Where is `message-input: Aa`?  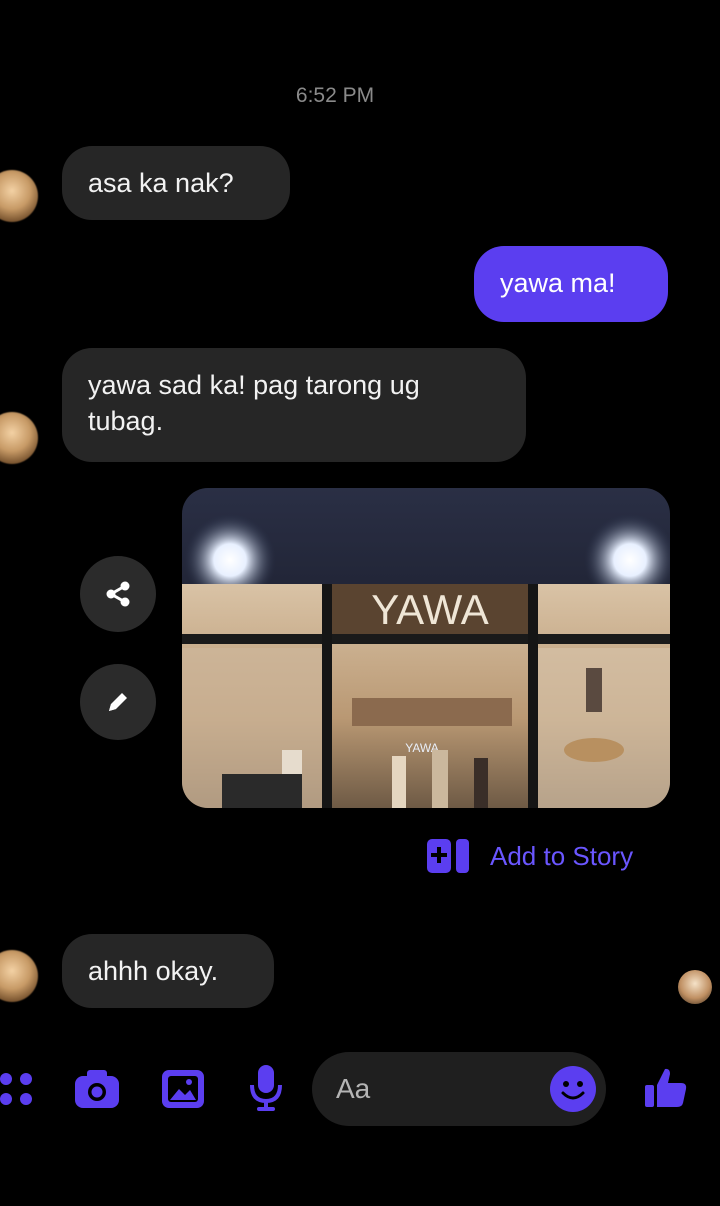
message-input: Aa is located at coordinates (459, 1089).